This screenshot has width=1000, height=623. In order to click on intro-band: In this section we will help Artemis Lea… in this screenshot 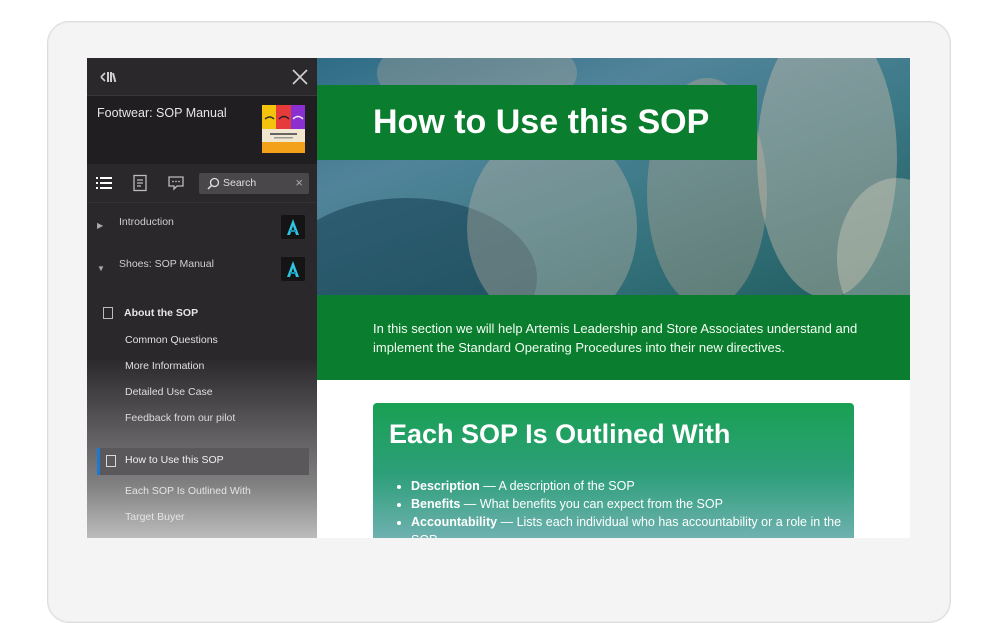, I will do `click(613, 337)`.